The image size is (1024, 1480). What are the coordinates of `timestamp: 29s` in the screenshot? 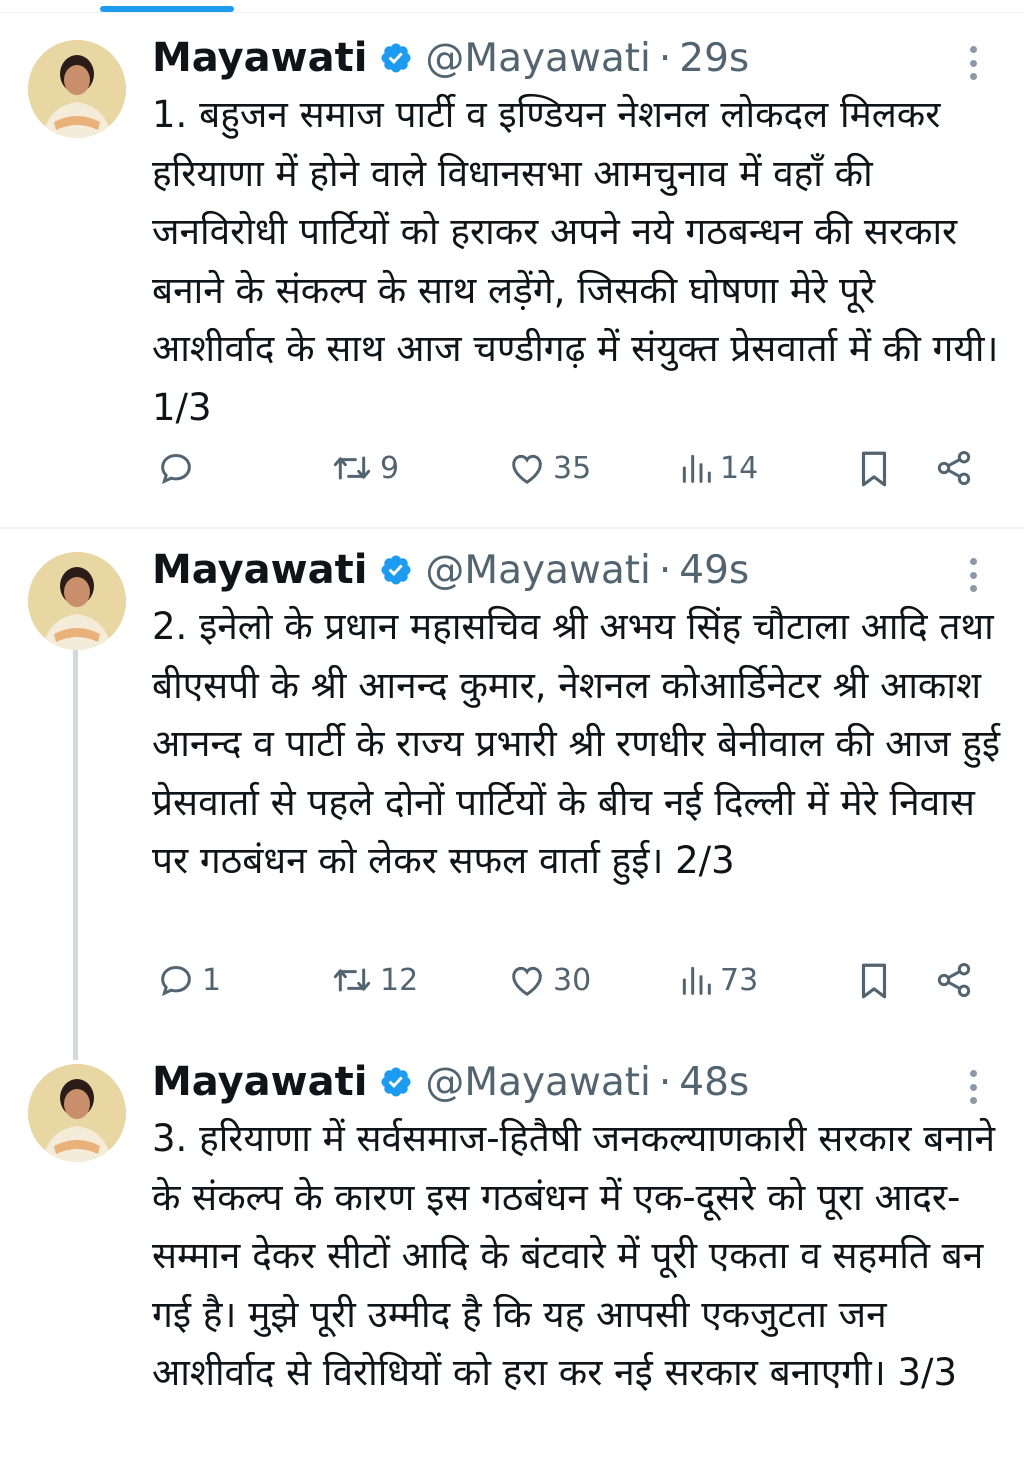 It's located at (714, 58).